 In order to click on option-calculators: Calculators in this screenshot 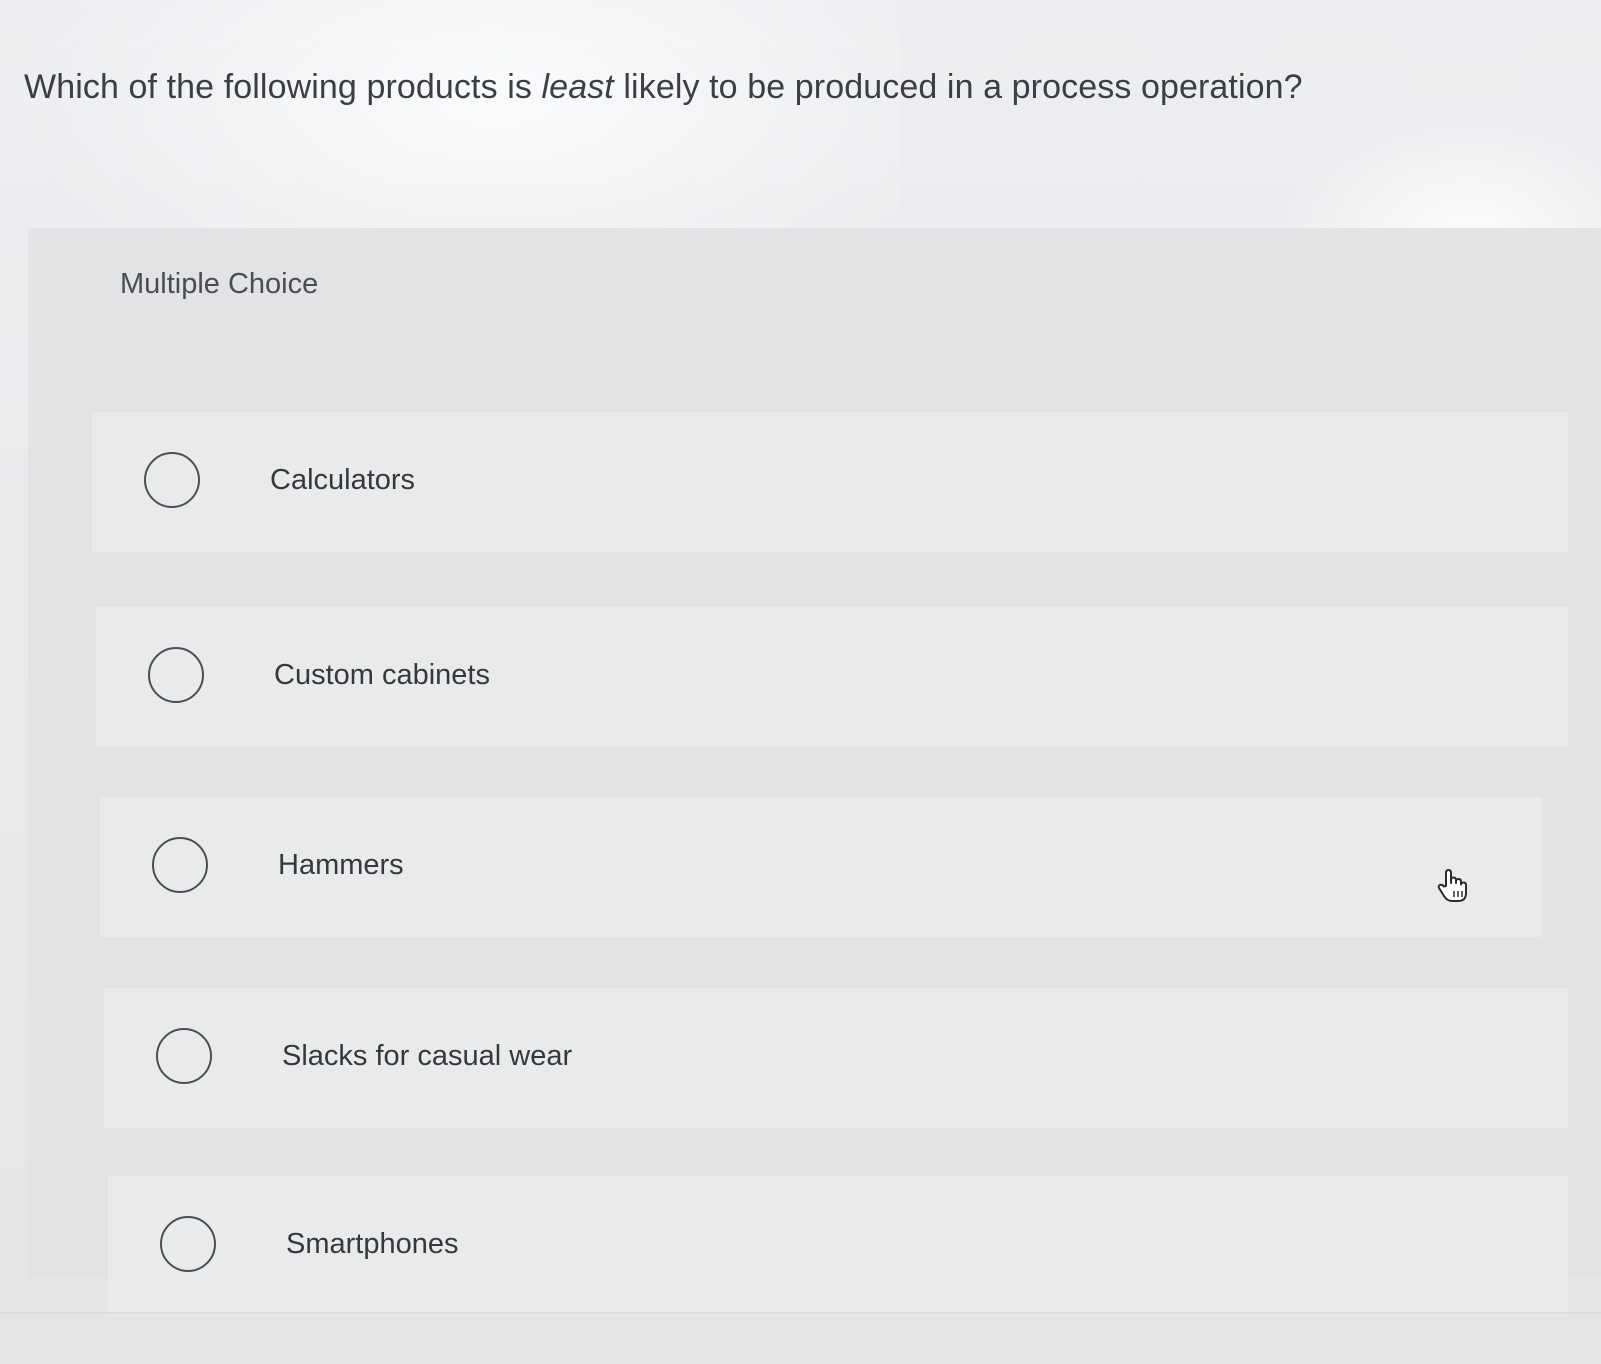, I will do `click(830, 482)`.